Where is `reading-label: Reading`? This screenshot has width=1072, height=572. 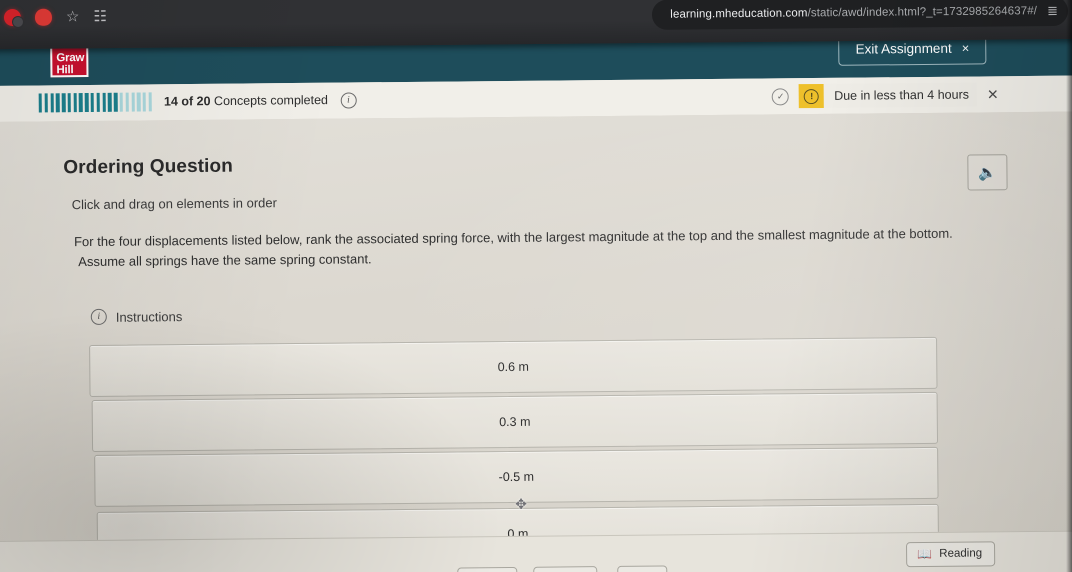 reading-label: Reading is located at coordinates (961, 553).